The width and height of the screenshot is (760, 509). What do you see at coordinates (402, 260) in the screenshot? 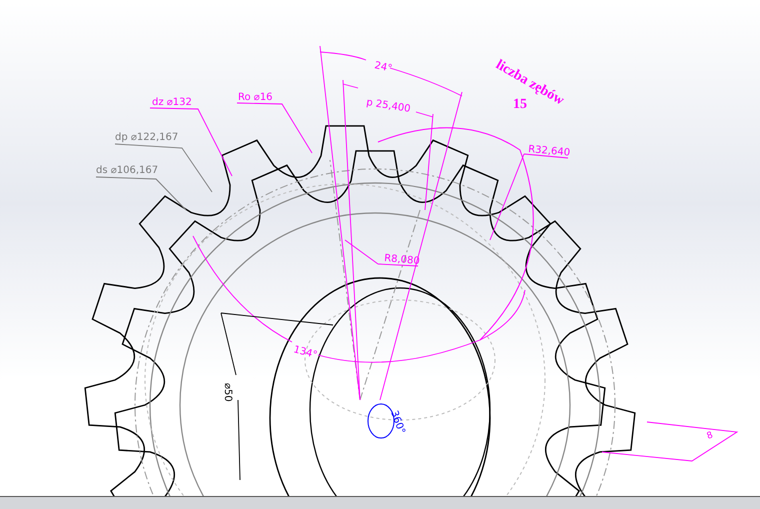
I see `dimension-label: R8,080` at bounding box center [402, 260].